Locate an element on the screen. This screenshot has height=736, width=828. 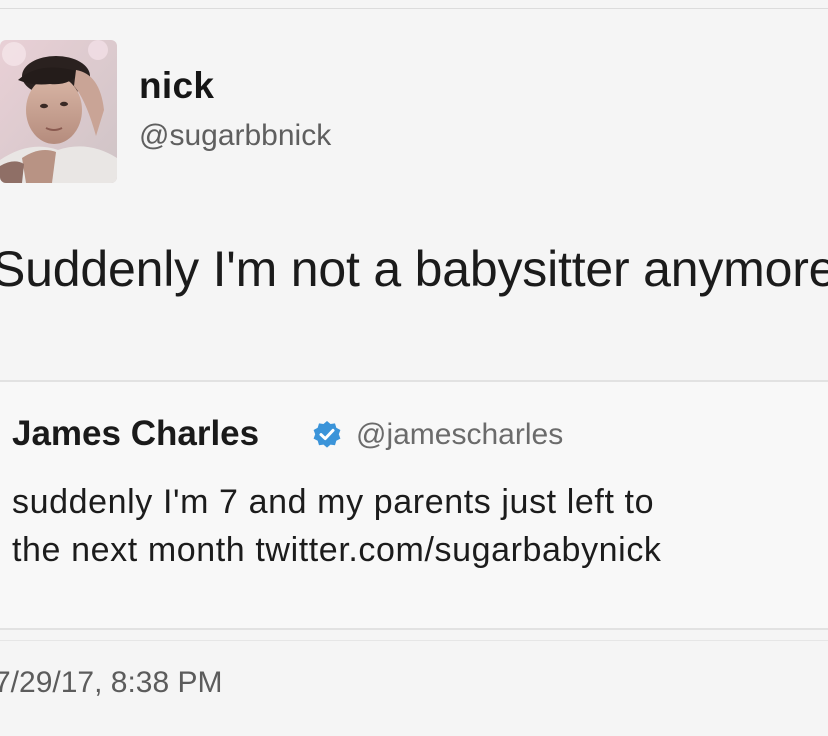
avatar is located at coordinates (58, 111).